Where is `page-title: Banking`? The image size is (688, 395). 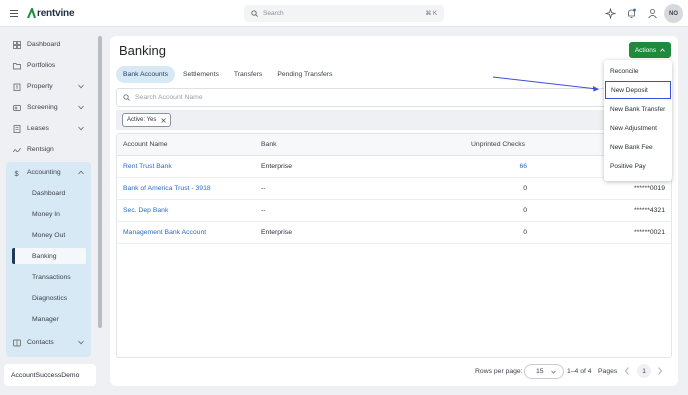 page-title: Banking is located at coordinates (142, 50).